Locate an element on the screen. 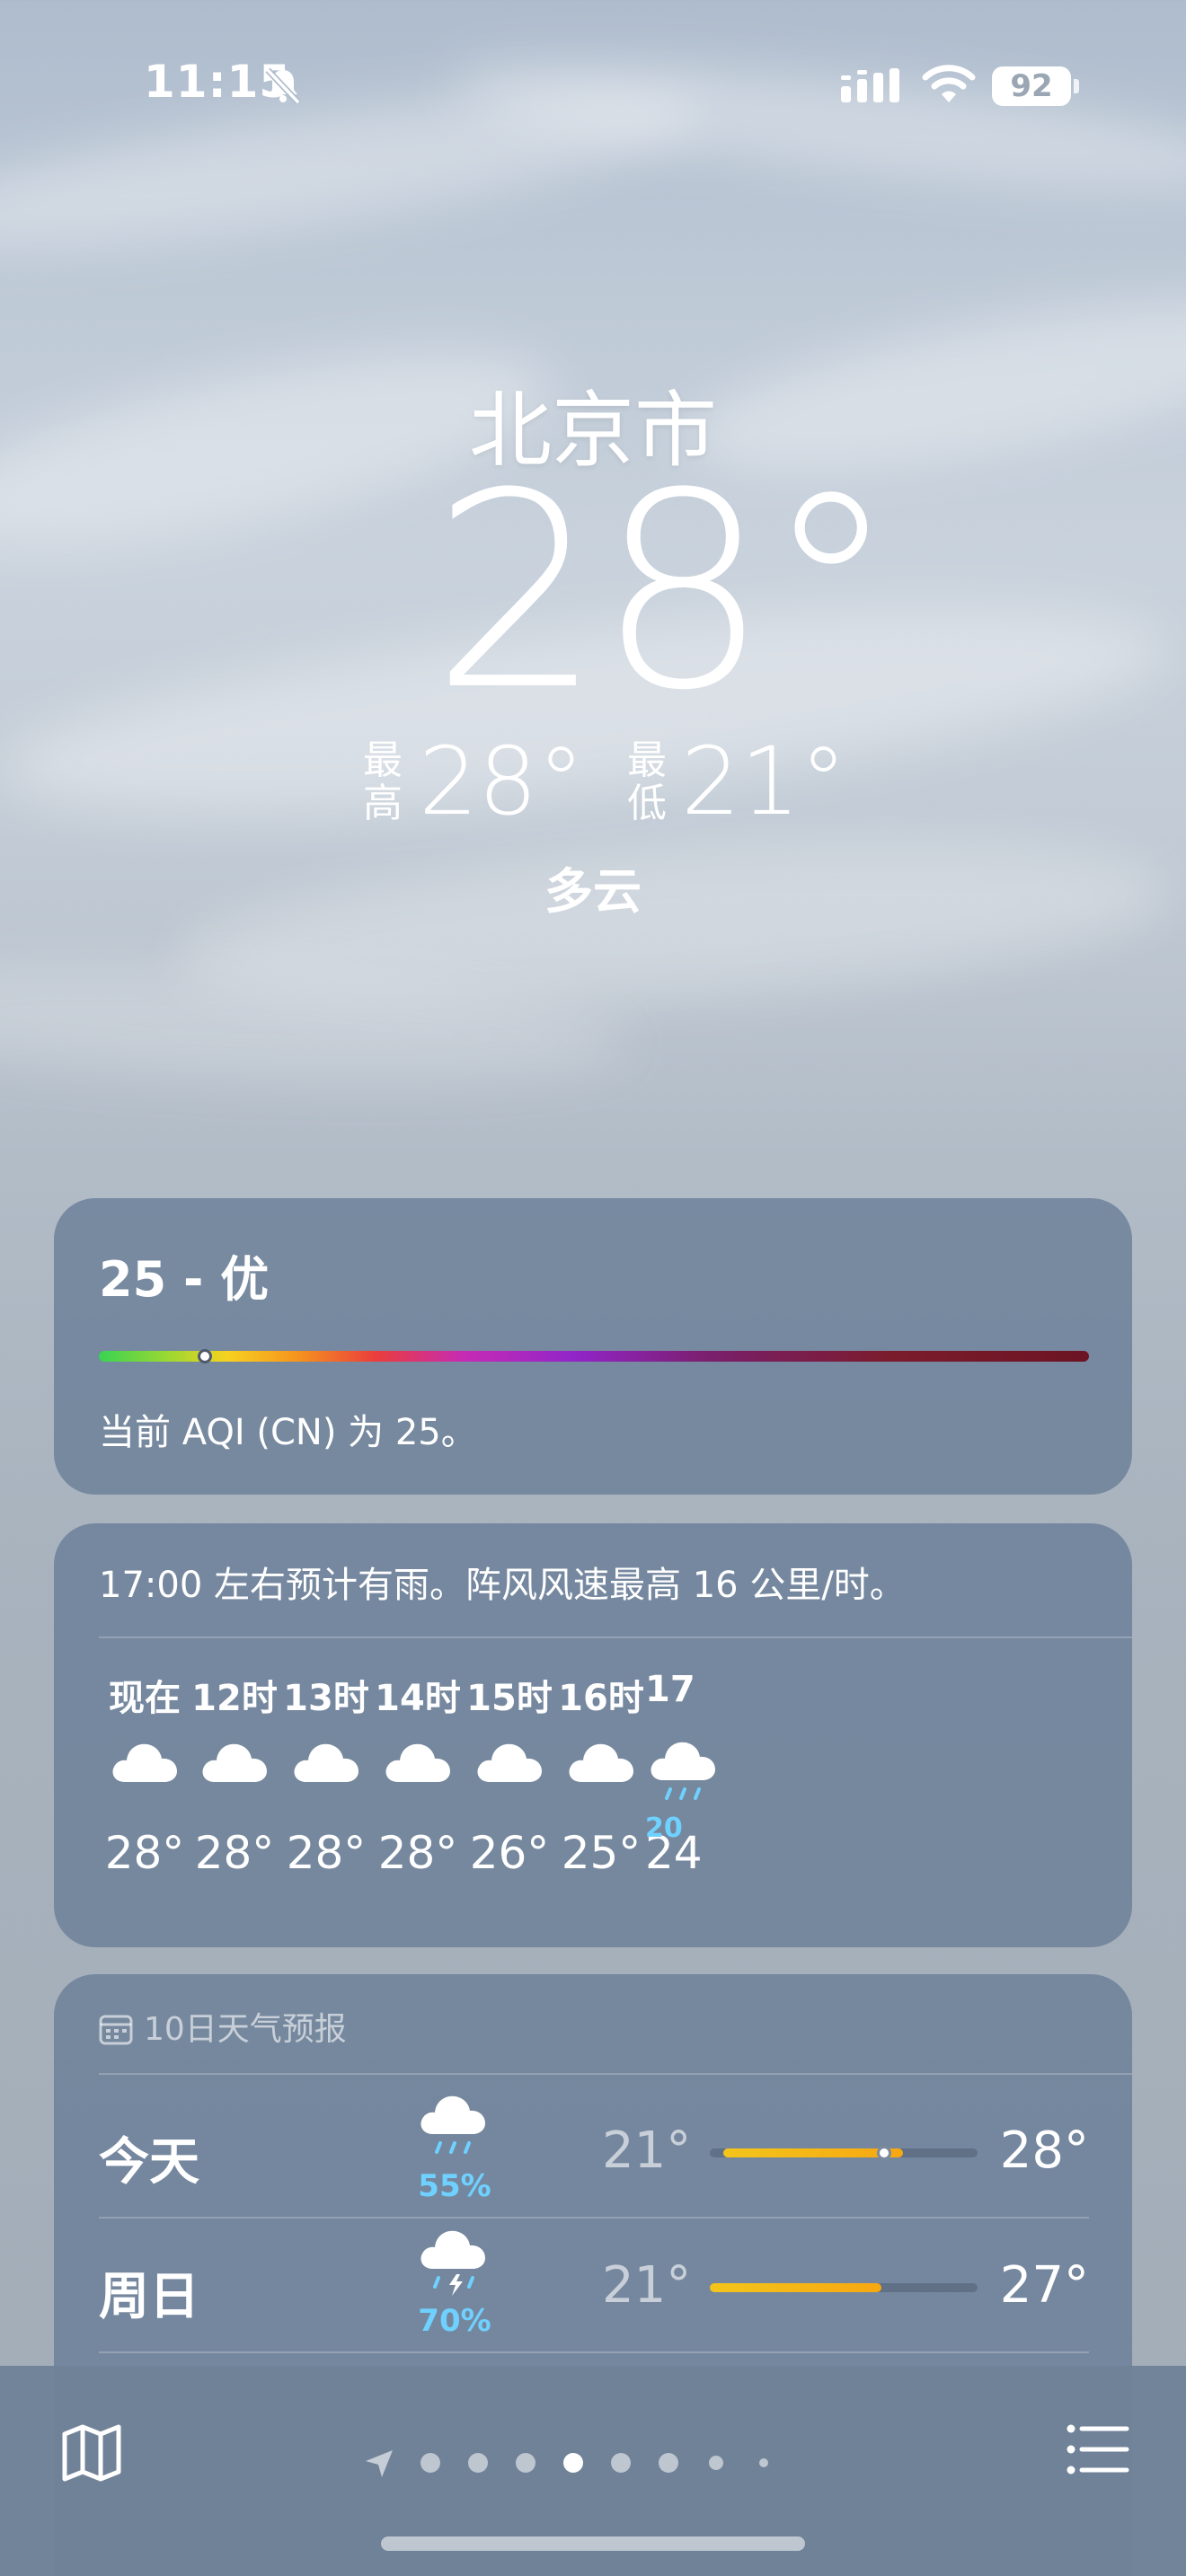 The height and width of the screenshot is (2576, 1186). thunderstorm-icon is located at coordinates (455, 2265).